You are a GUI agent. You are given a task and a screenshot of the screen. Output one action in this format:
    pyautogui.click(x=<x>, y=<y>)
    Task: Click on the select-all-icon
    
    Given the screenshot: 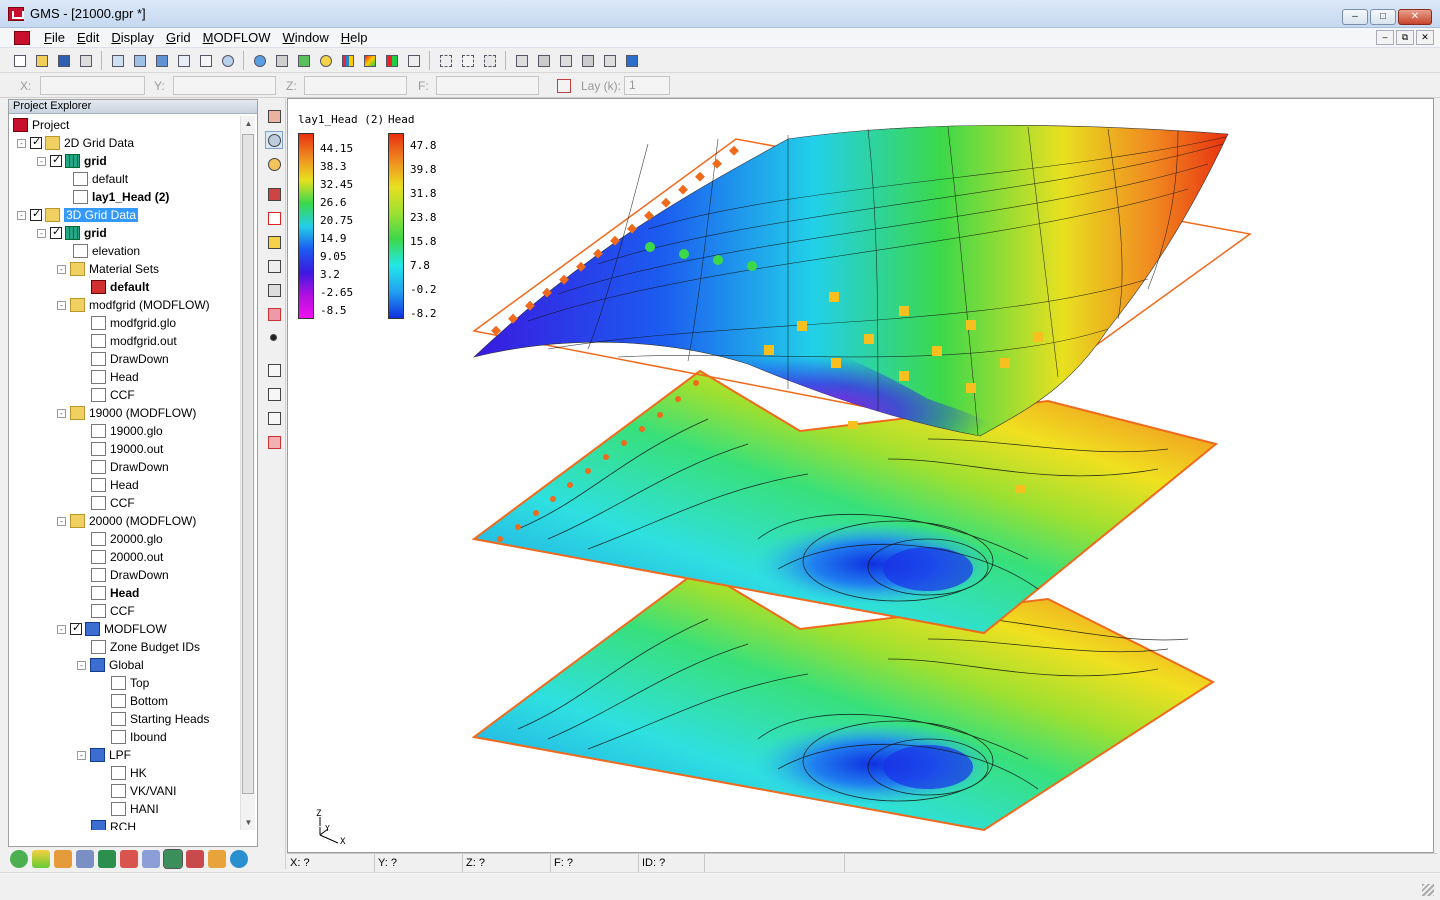 What is the action you would take?
    pyautogui.click(x=489, y=60)
    